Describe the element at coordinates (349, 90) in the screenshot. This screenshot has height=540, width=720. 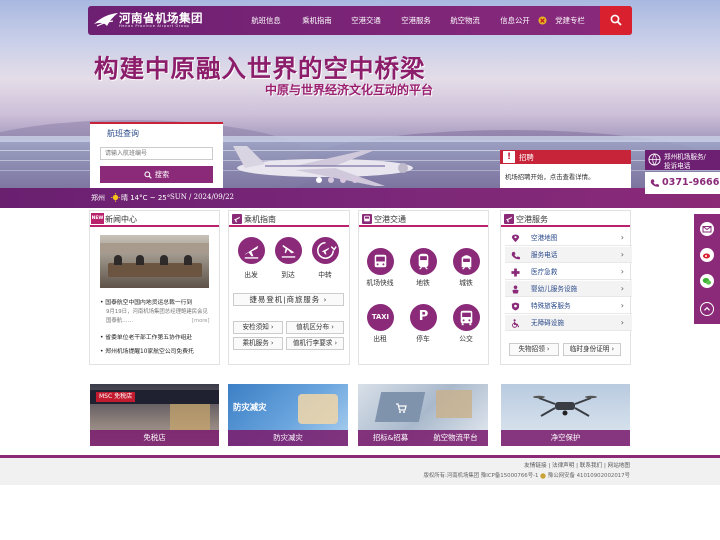
I see `hero-subtitle: 中原与世界经济文化互动的平台` at that location.